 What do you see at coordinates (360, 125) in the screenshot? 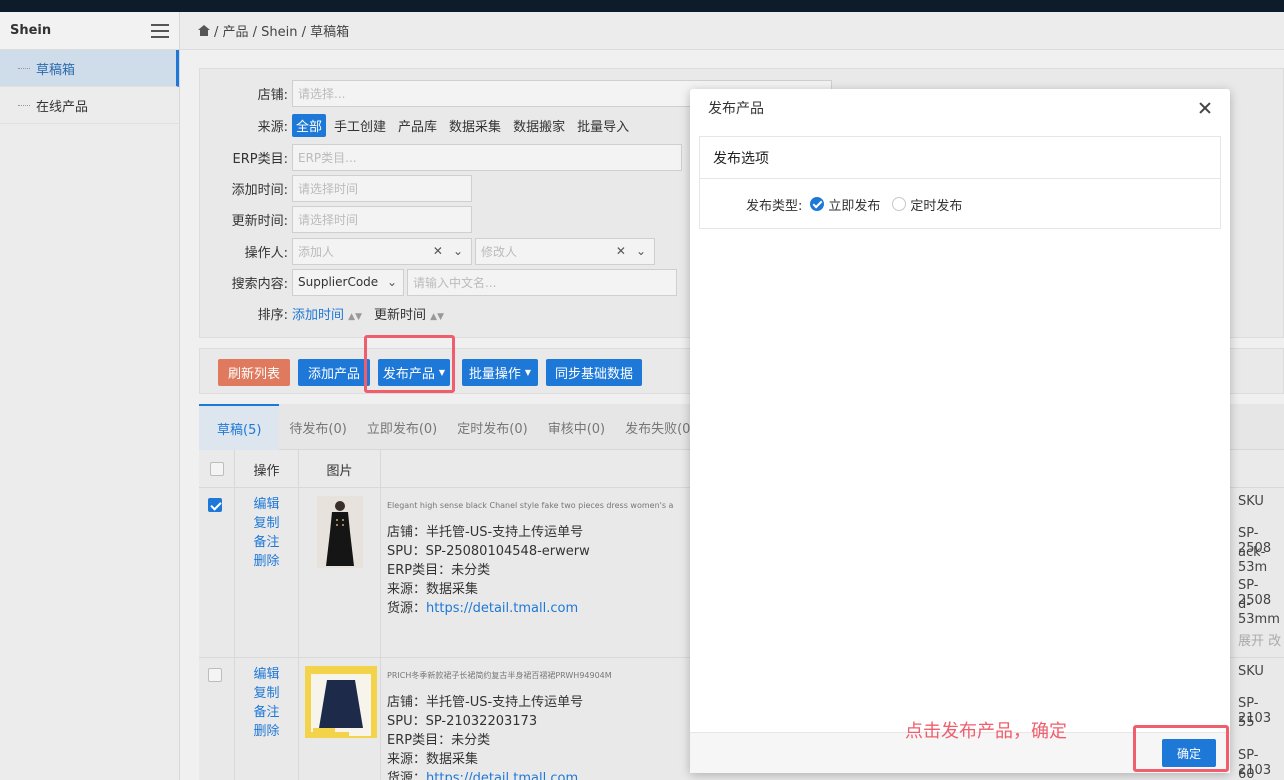
I see `source-manual: 手工创建` at bounding box center [360, 125].